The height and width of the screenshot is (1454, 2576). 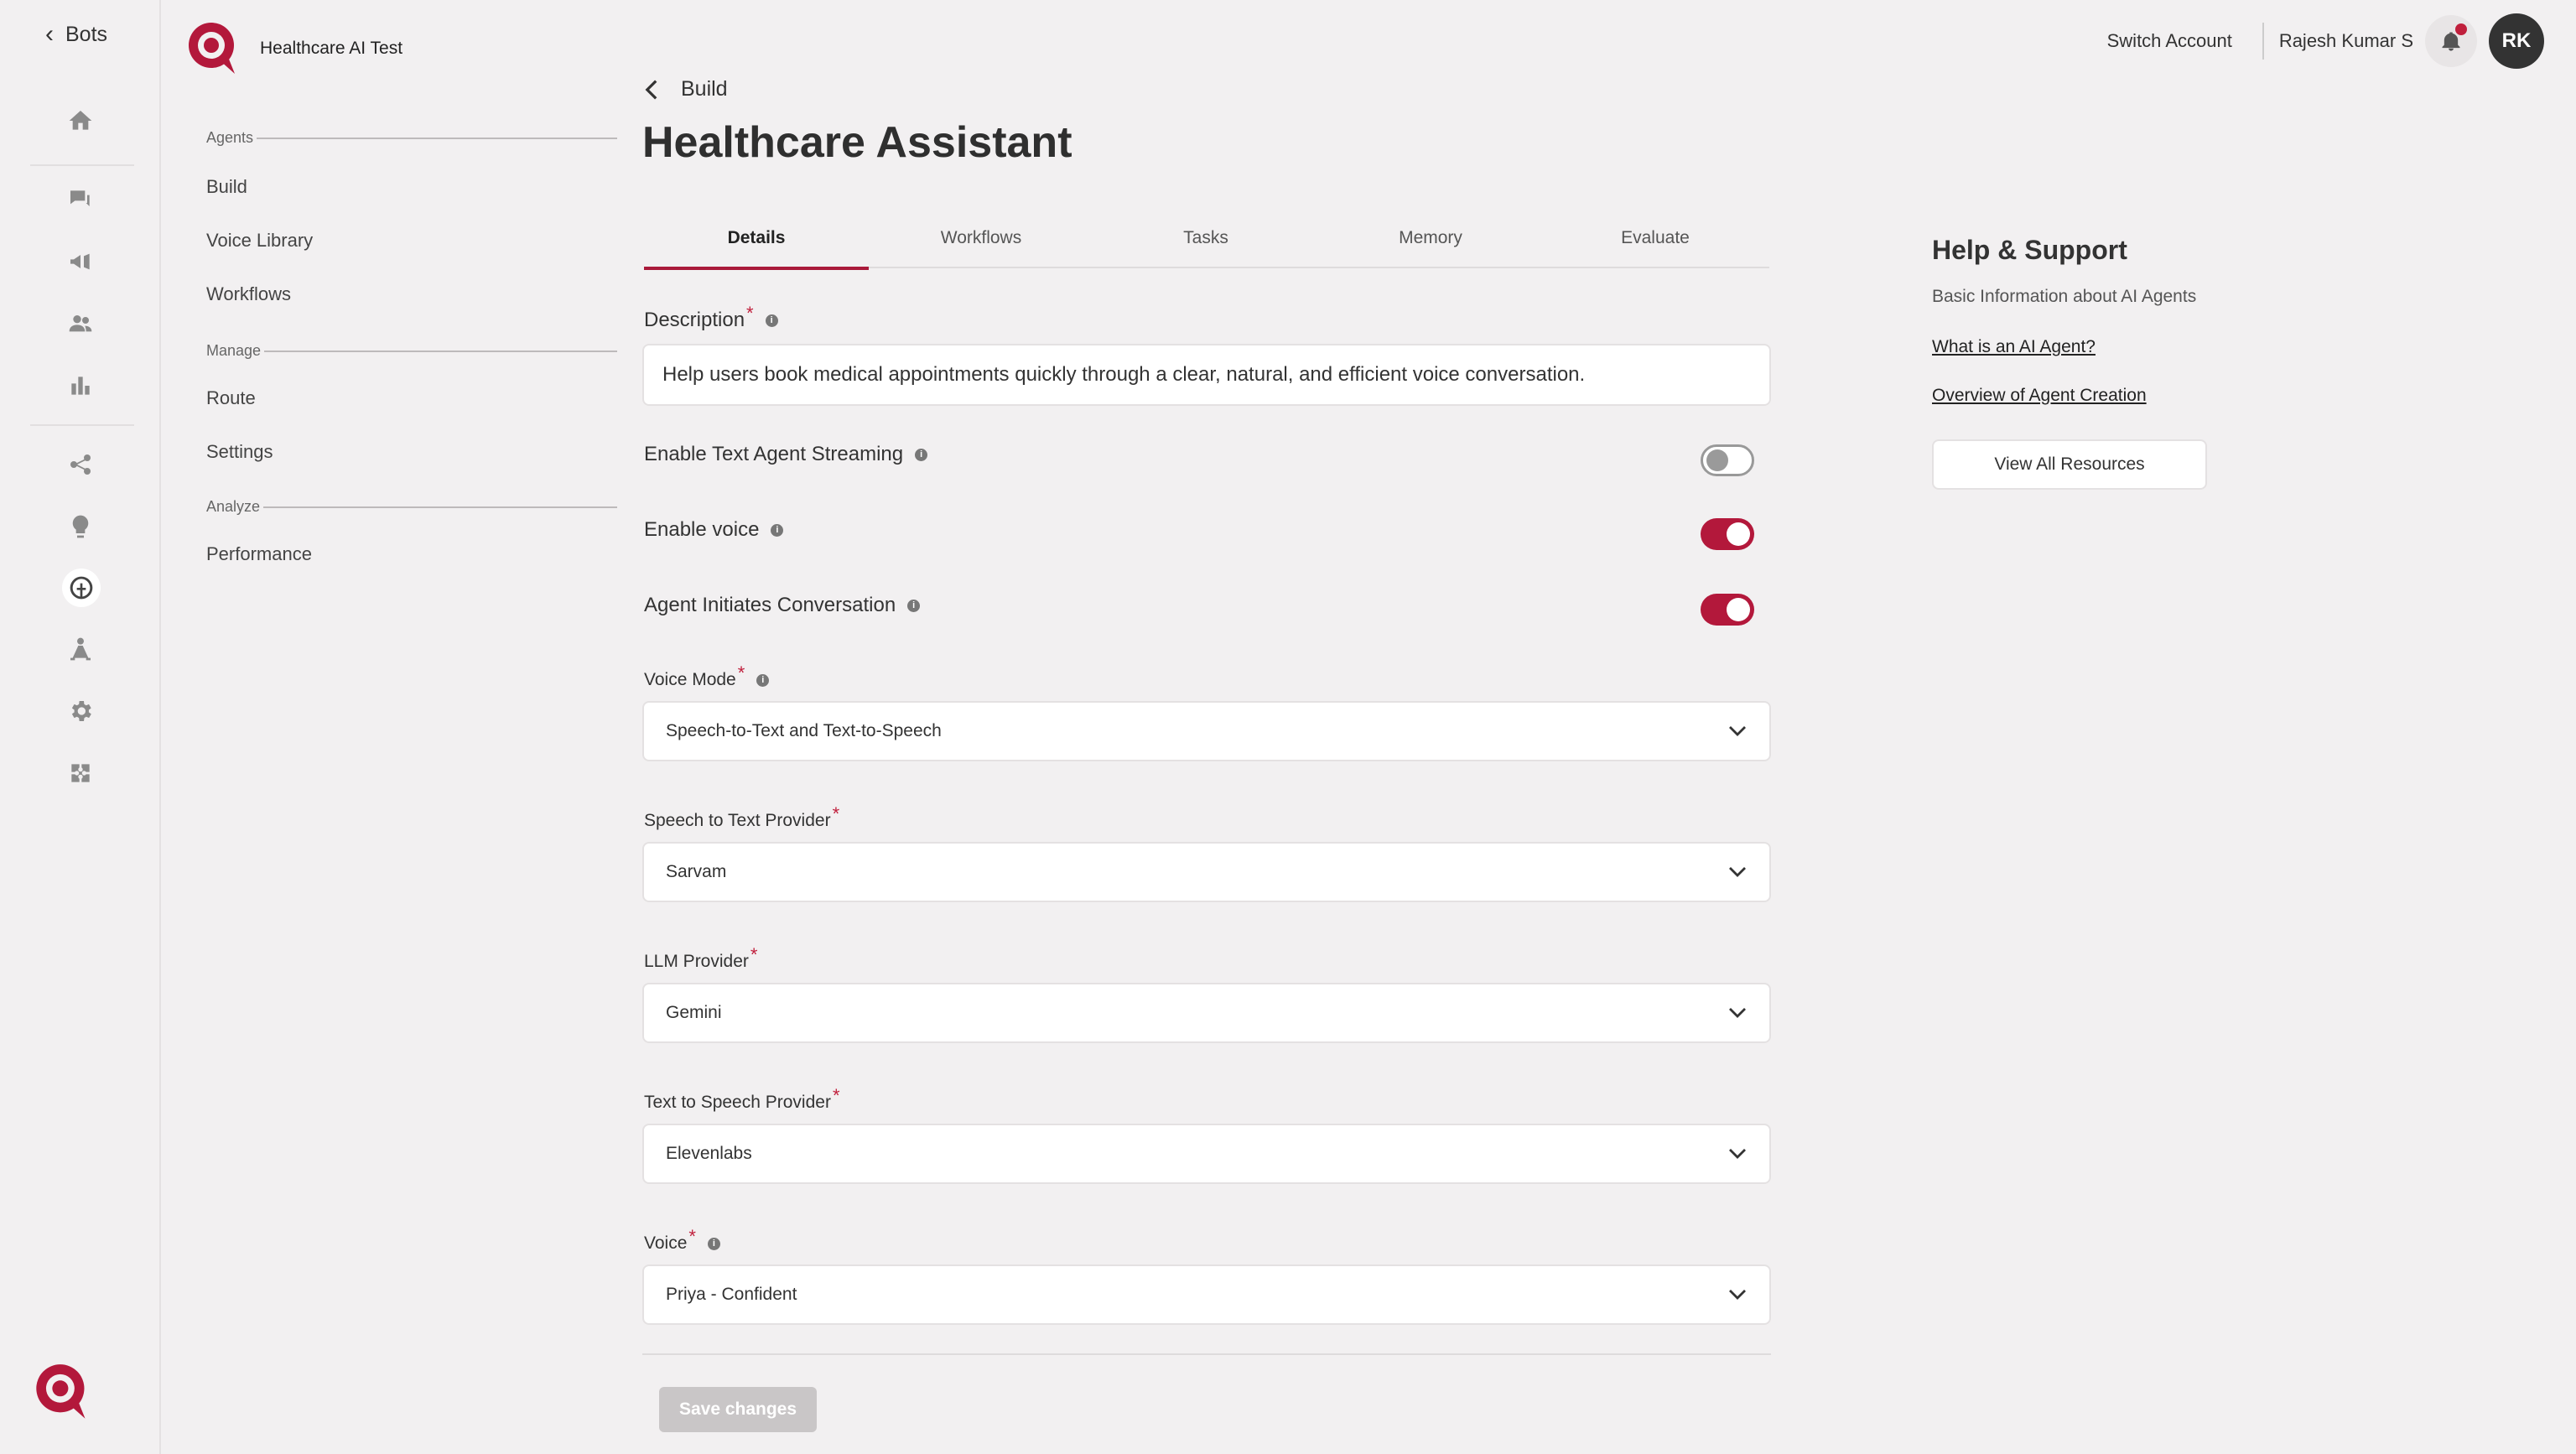 I want to click on tab-bar: Details Workflows Tasks Memory Evaluate, so click(x=1206, y=240).